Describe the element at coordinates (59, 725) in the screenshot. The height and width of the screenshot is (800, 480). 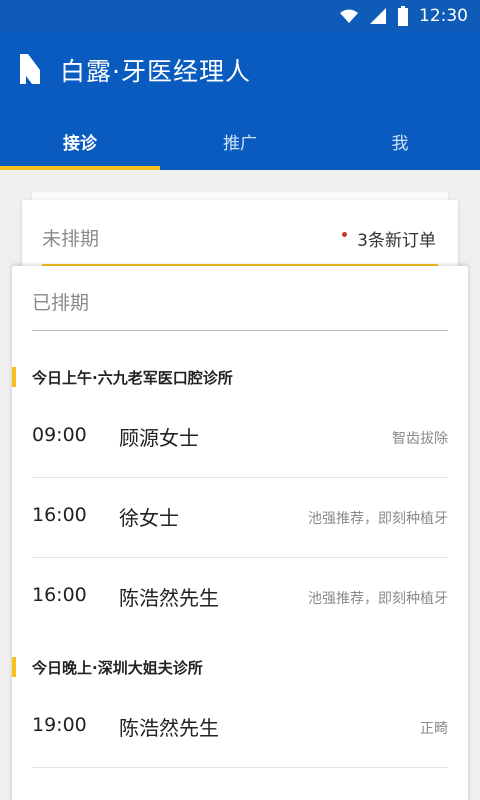
I see `appointment-time: 19:00` at that location.